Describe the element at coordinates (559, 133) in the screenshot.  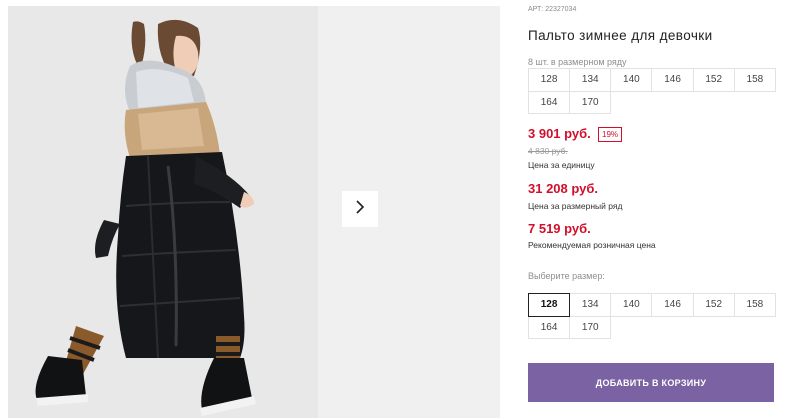
I see `unit-price: 3 901 руб.` at that location.